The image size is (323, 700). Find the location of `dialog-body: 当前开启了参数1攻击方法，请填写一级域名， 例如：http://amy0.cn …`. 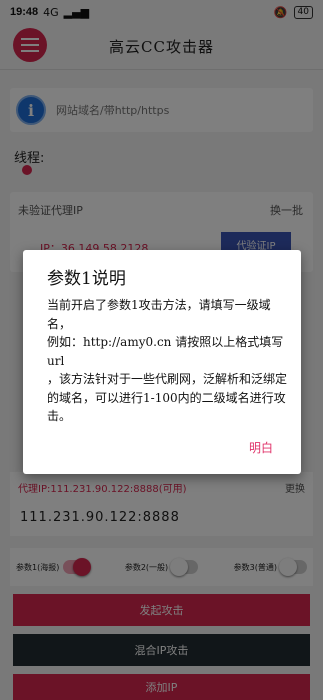

dialog-body: 当前开启了参数1攻击方法，请填写一级域名， 例如：http://amy0.cn … is located at coordinates (167, 360).